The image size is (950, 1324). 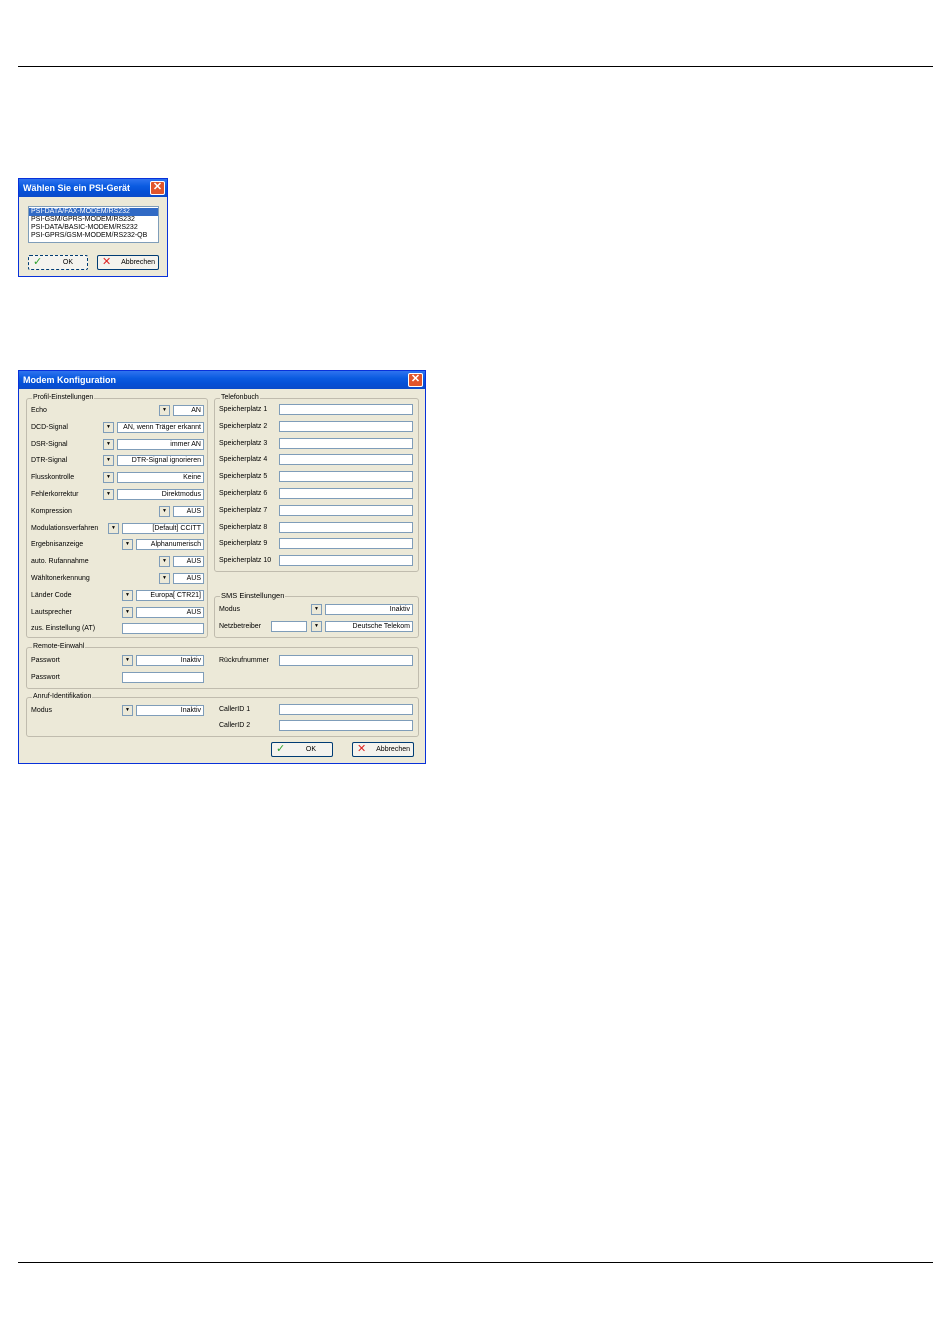 What do you see at coordinates (160, 494) in the screenshot?
I see `profil-value: Direktmodus` at bounding box center [160, 494].